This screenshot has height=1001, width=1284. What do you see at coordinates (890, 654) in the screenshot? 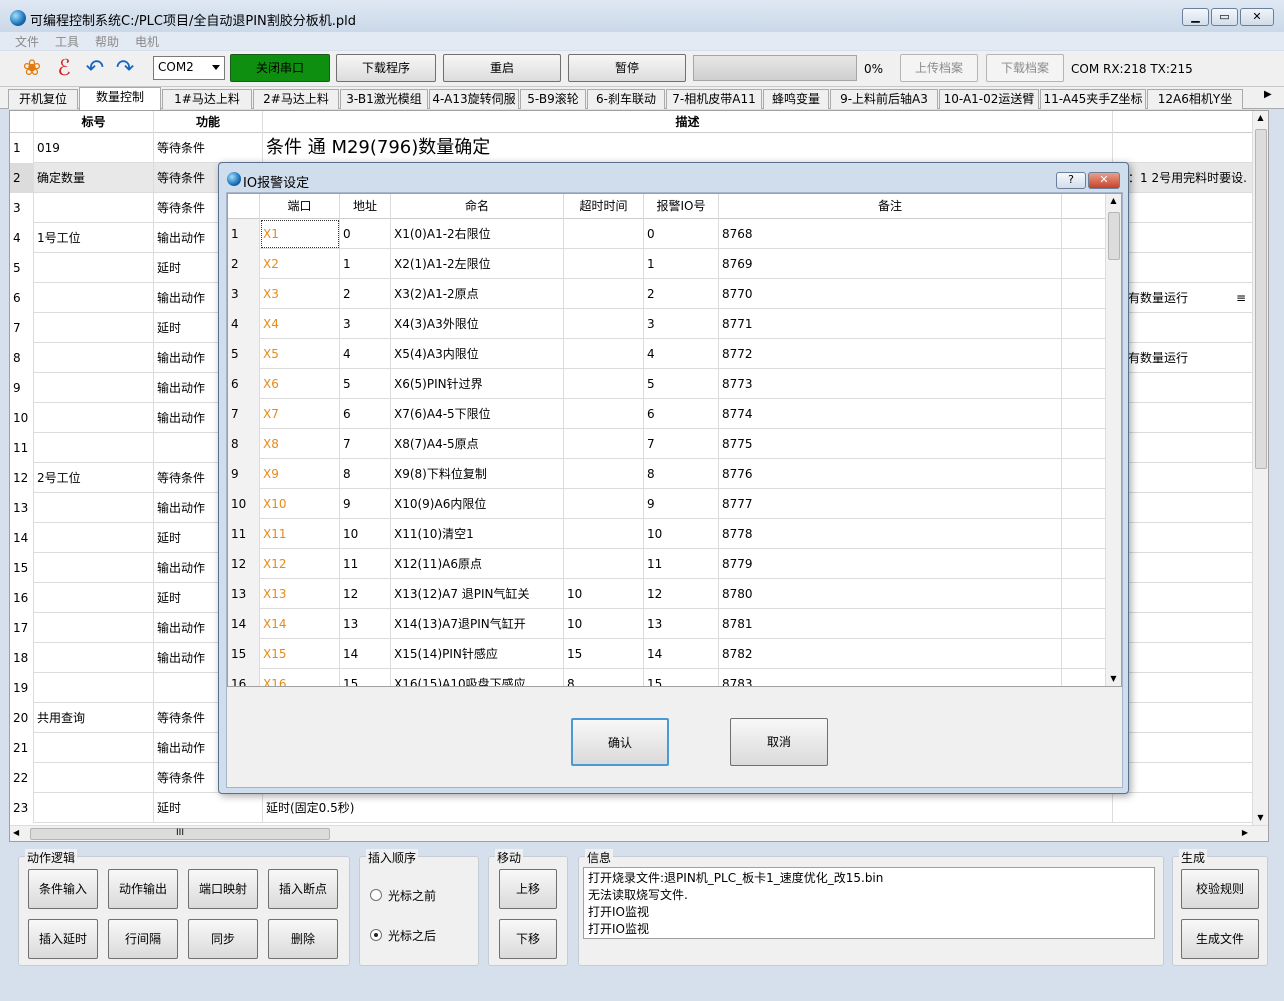
I see `io-cell-note: 8782` at bounding box center [890, 654].